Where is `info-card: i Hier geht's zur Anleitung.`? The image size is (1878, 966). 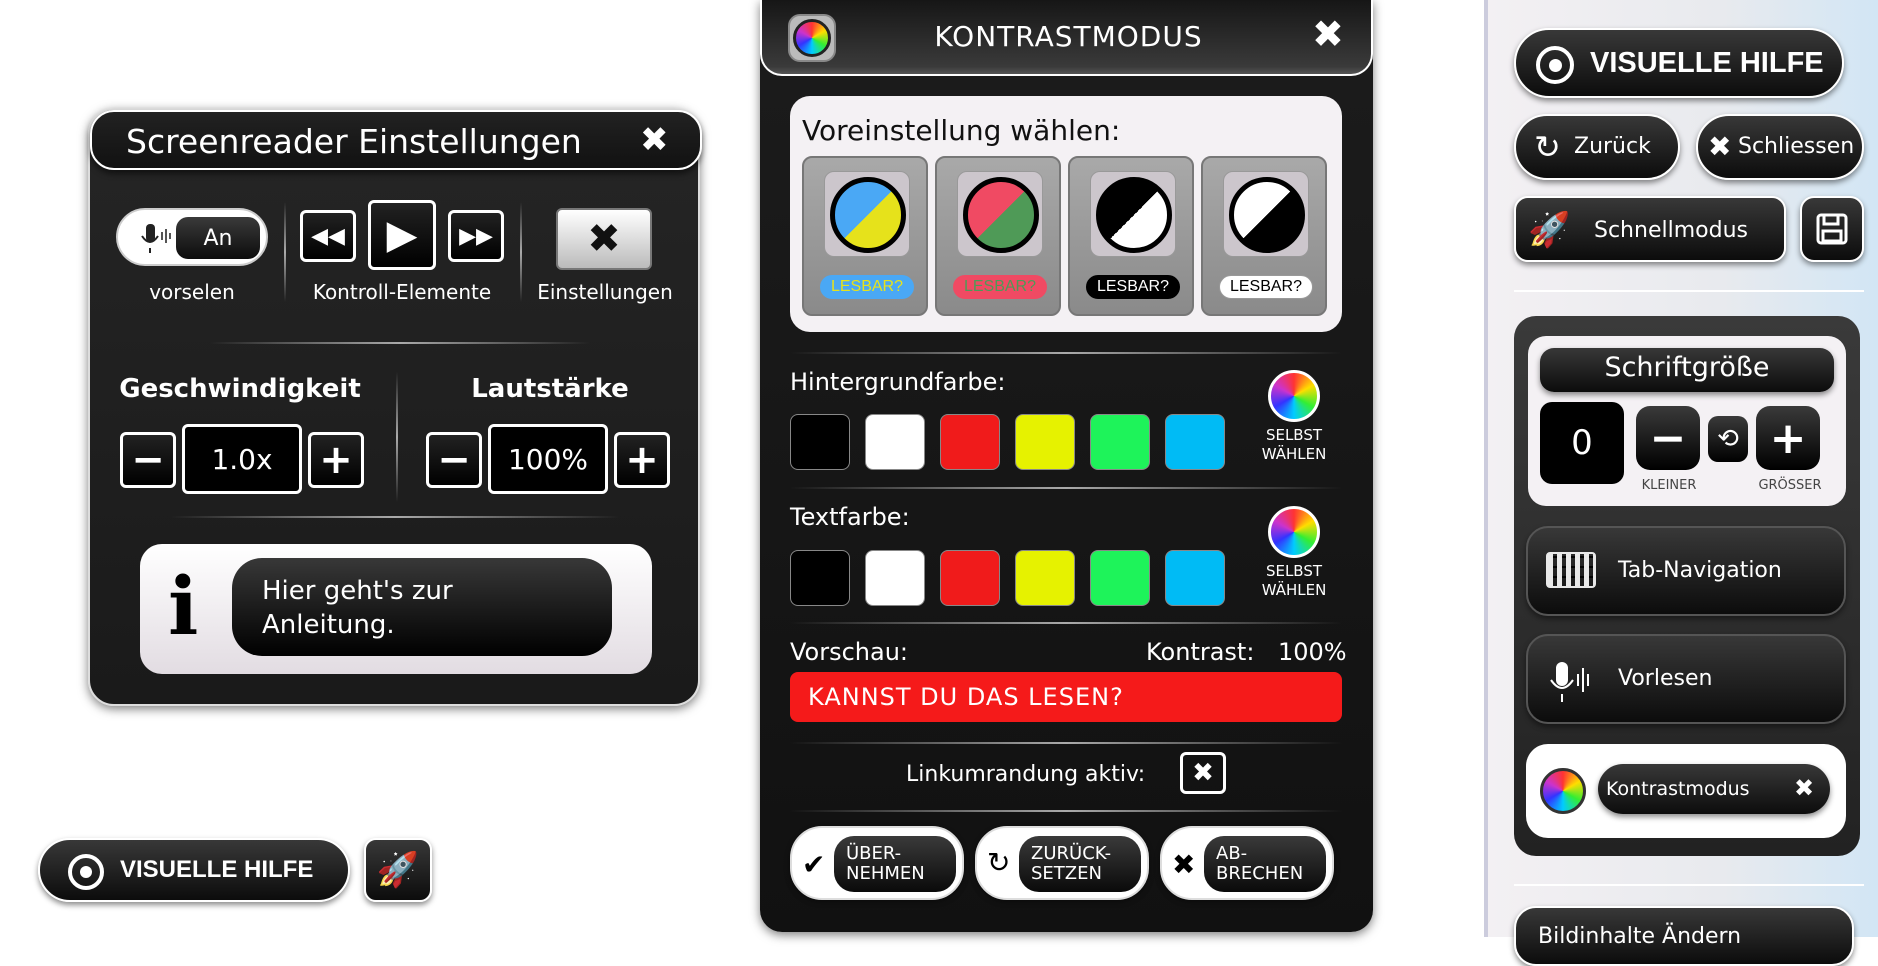 info-card: i Hier geht's zur Anleitung. is located at coordinates (396, 609).